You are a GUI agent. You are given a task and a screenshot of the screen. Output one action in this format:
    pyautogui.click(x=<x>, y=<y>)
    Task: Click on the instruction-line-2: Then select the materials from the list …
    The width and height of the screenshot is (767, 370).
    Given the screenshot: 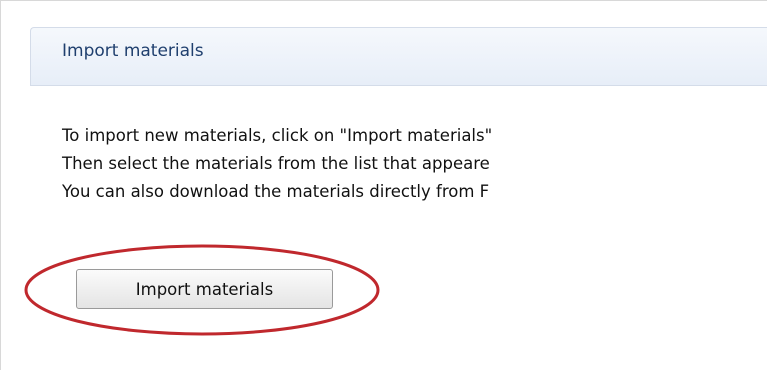 What is the action you would take?
    pyautogui.click(x=276, y=163)
    